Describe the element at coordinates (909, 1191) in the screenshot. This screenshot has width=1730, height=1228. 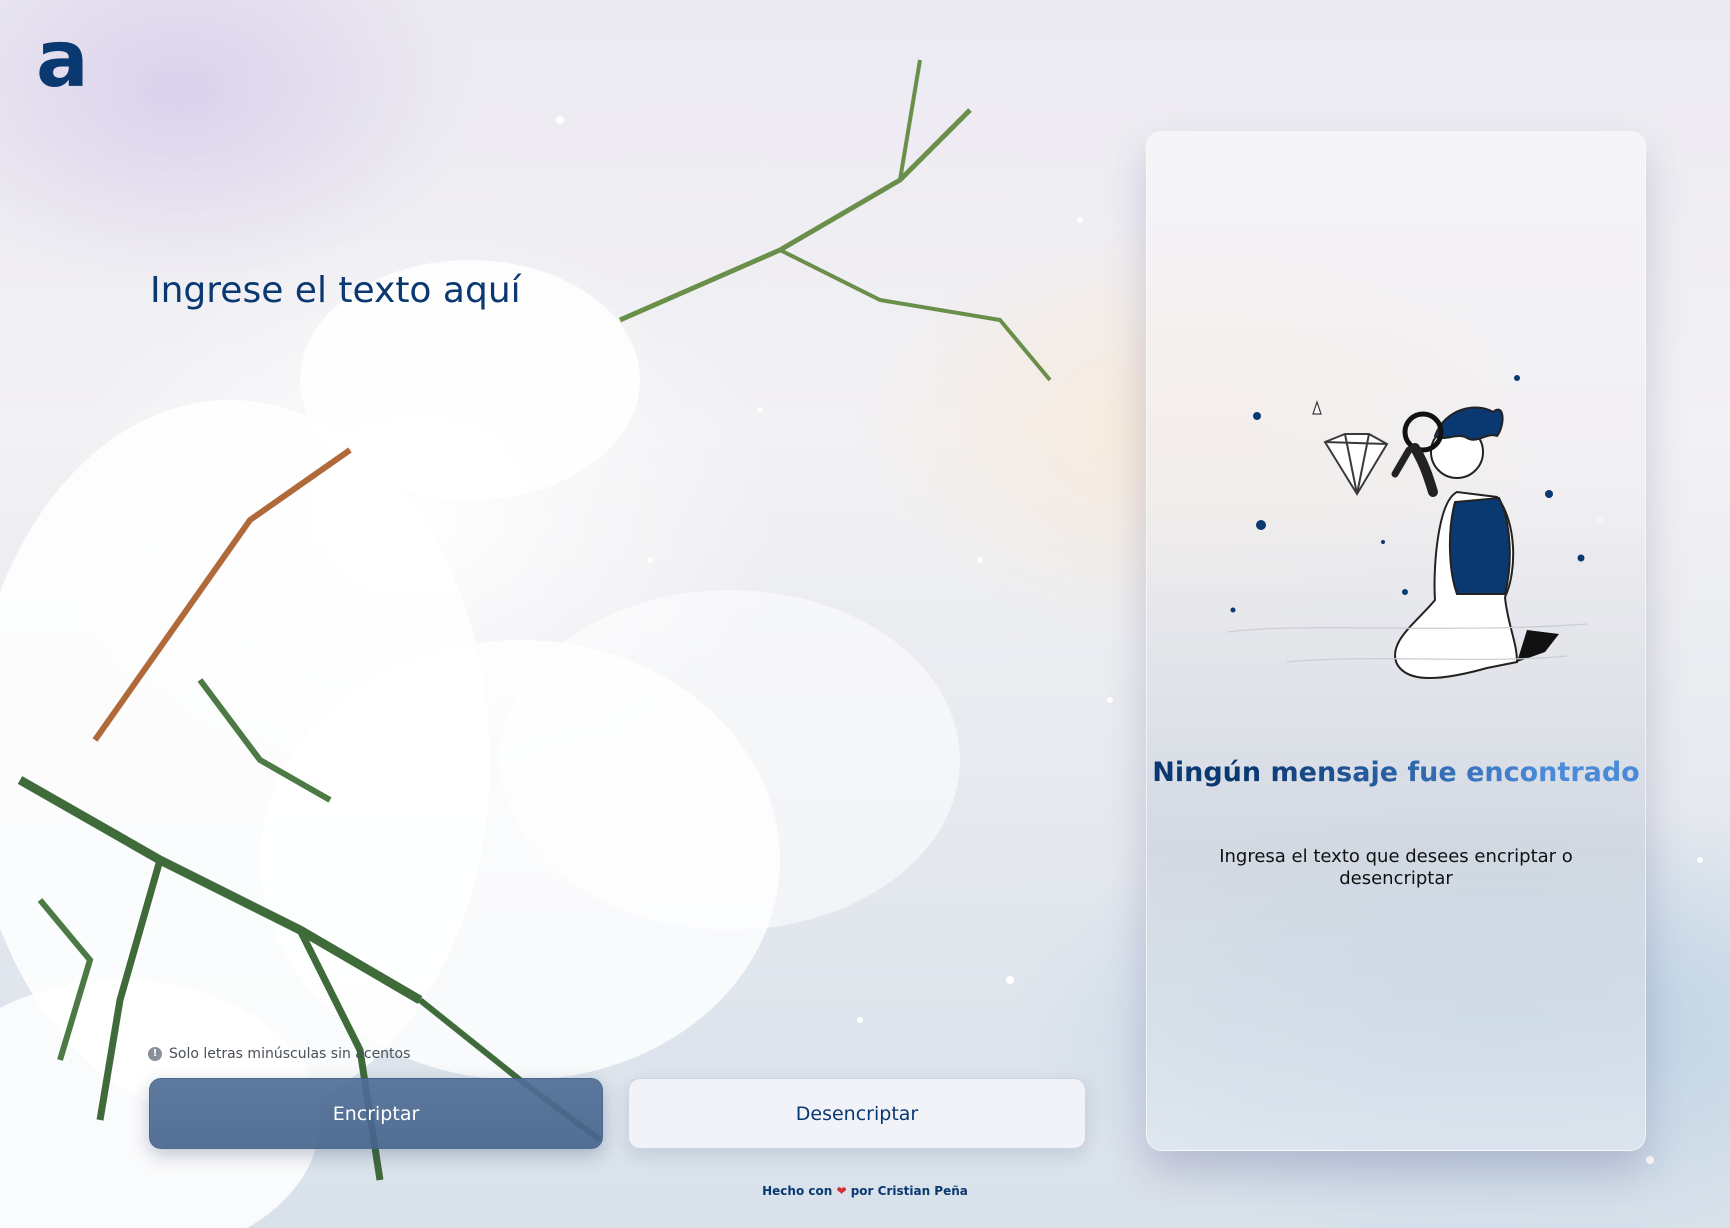
I see `footer-author: por Cristian Peña` at that location.